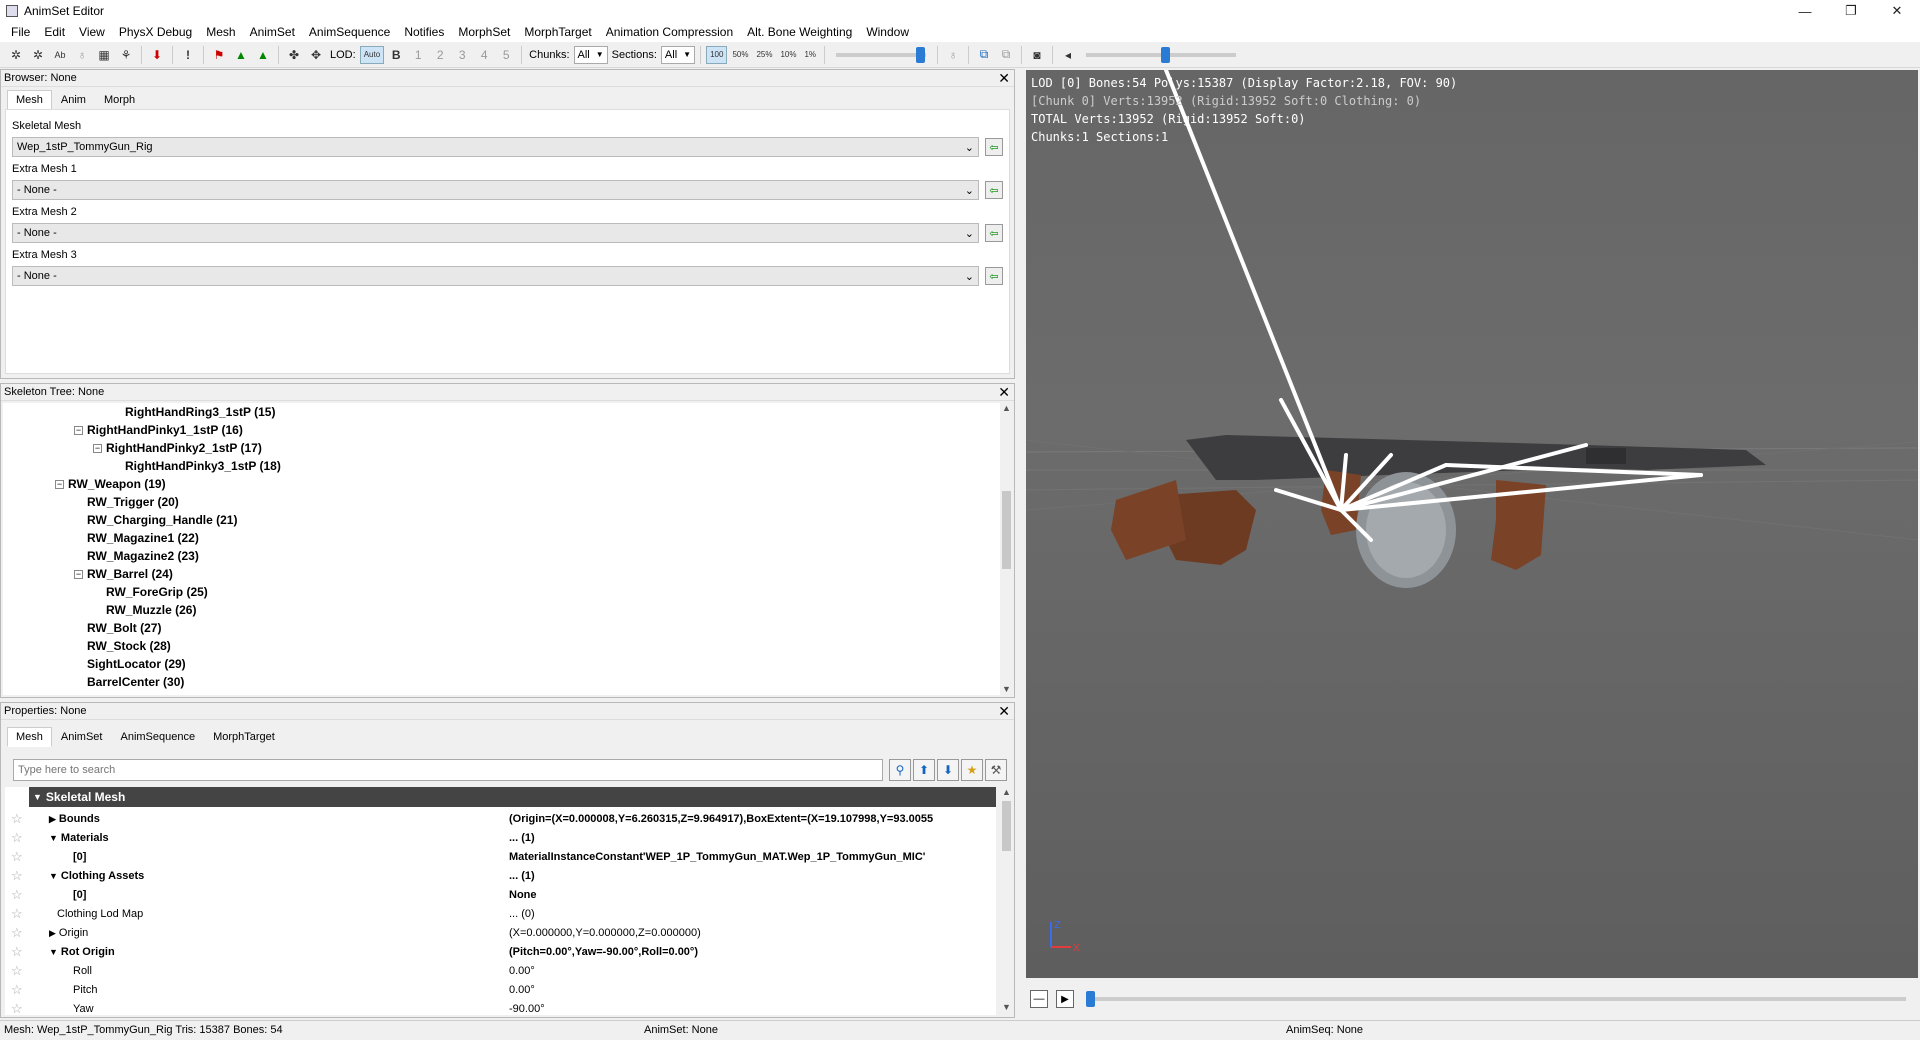 The width and height of the screenshot is (1920, 1040). Describe the element at coordinates (495, 276) in the screenshot. I see `extra-mesh-3-select: - None - ⌄` at that location.